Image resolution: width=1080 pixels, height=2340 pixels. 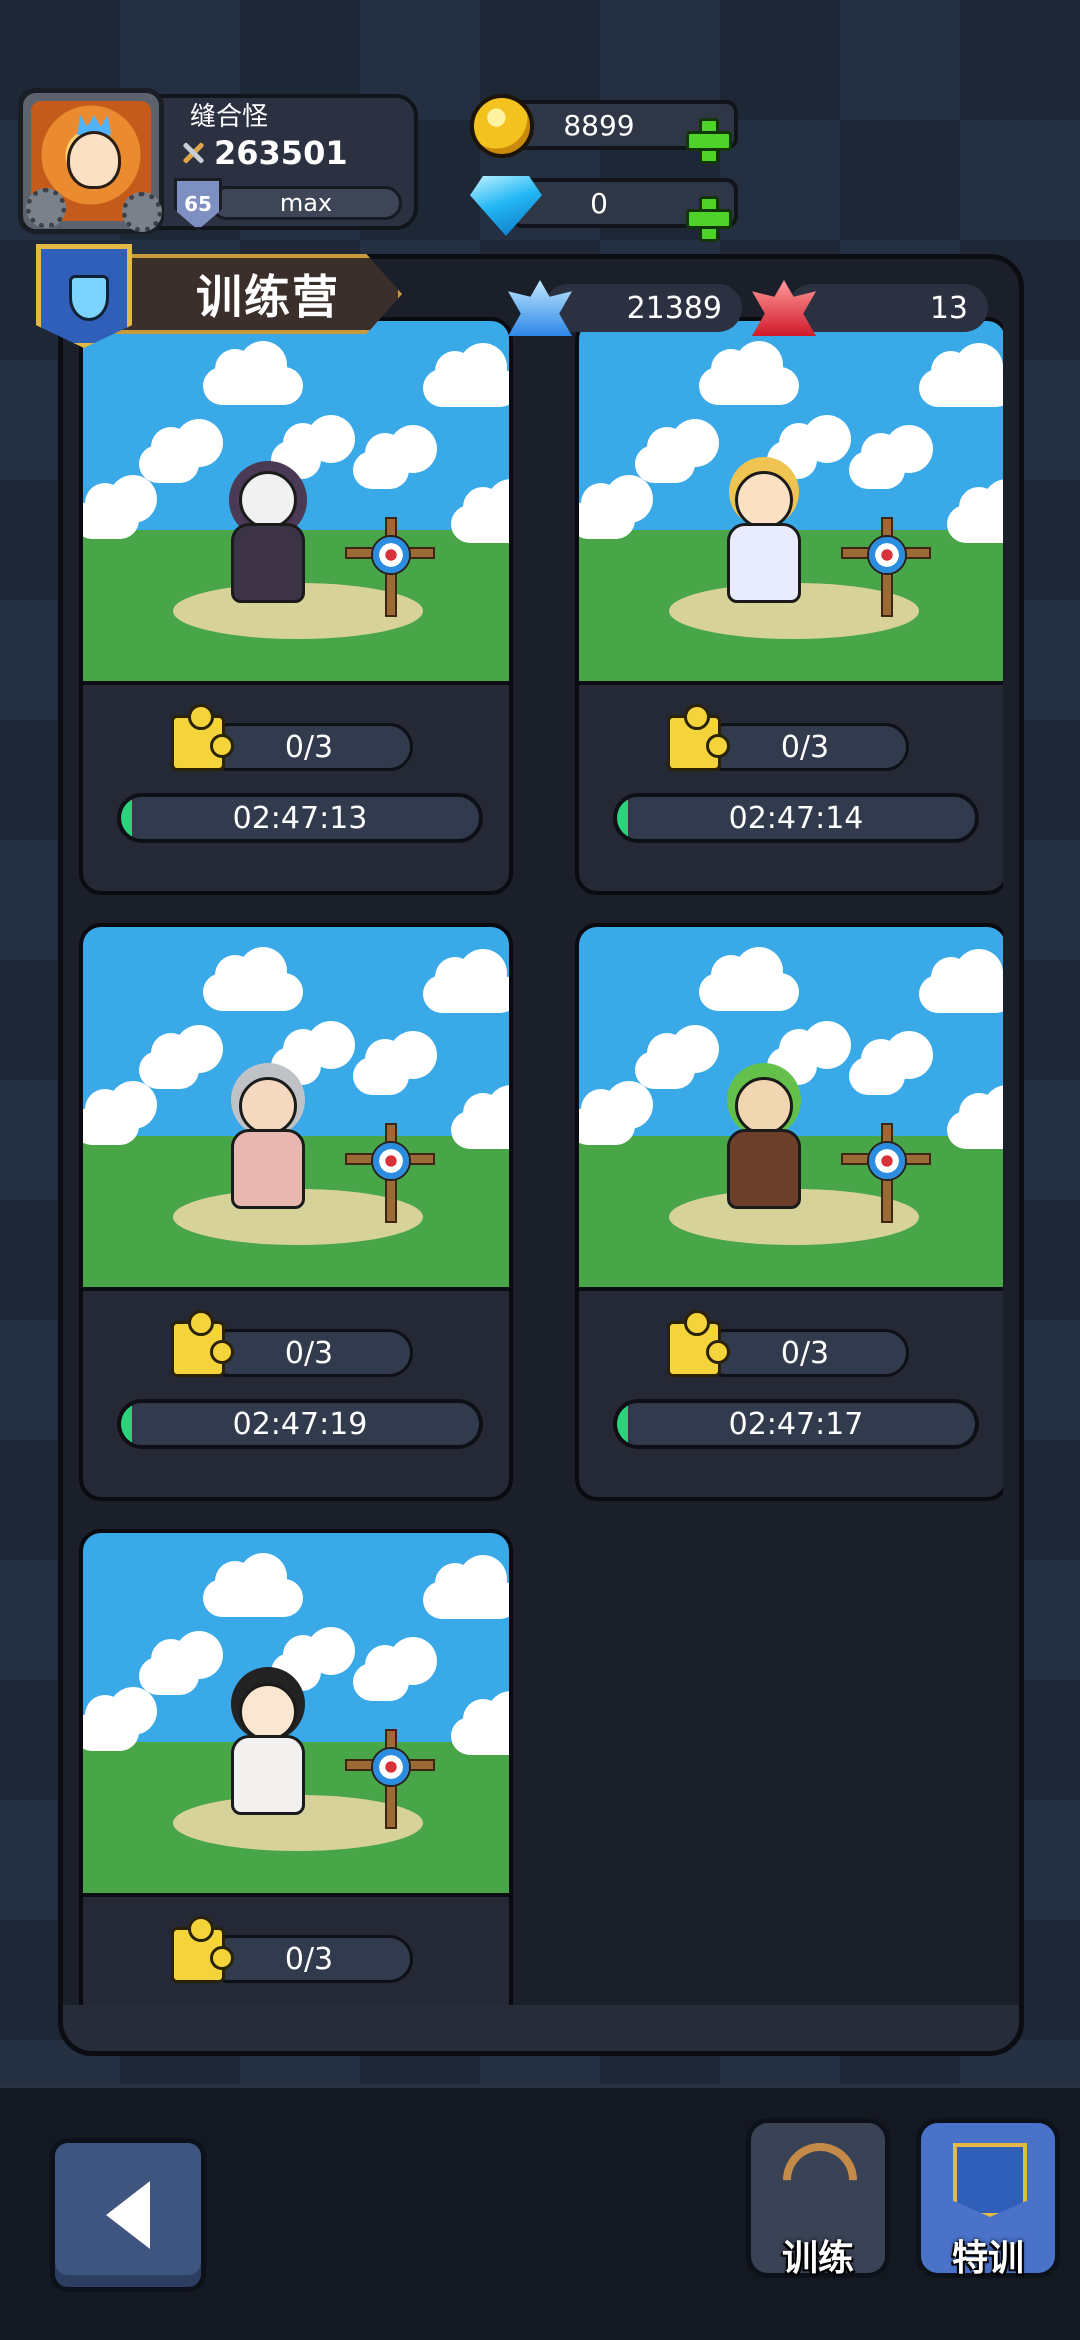 What do you see at coordinates (708, 140) in the screenshot?
I see `add-gold-button` at bounding box center [708, 140].